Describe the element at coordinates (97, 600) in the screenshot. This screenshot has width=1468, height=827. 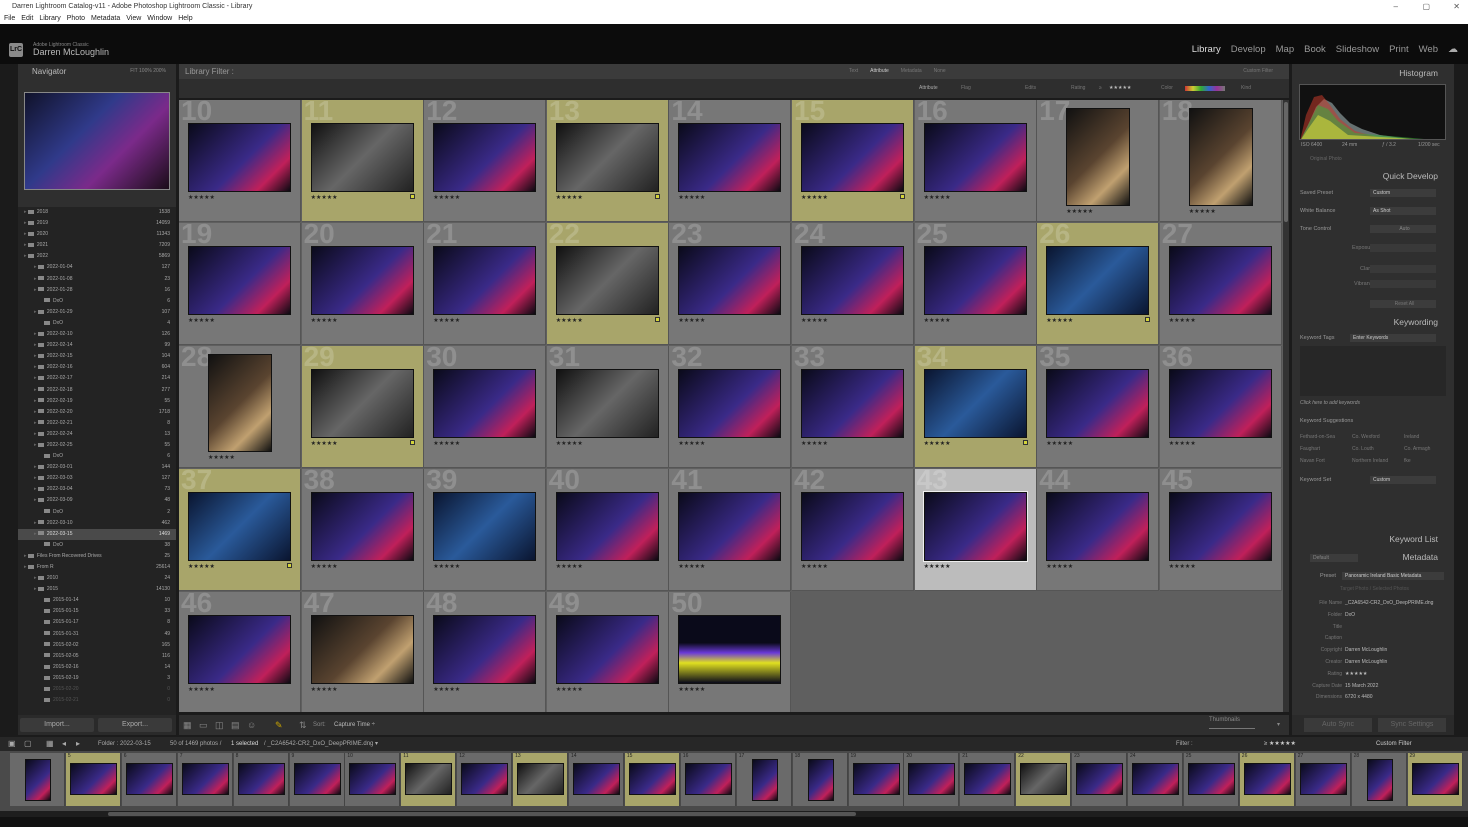
I see `folder-row: 2015-01-14 10` at that location.